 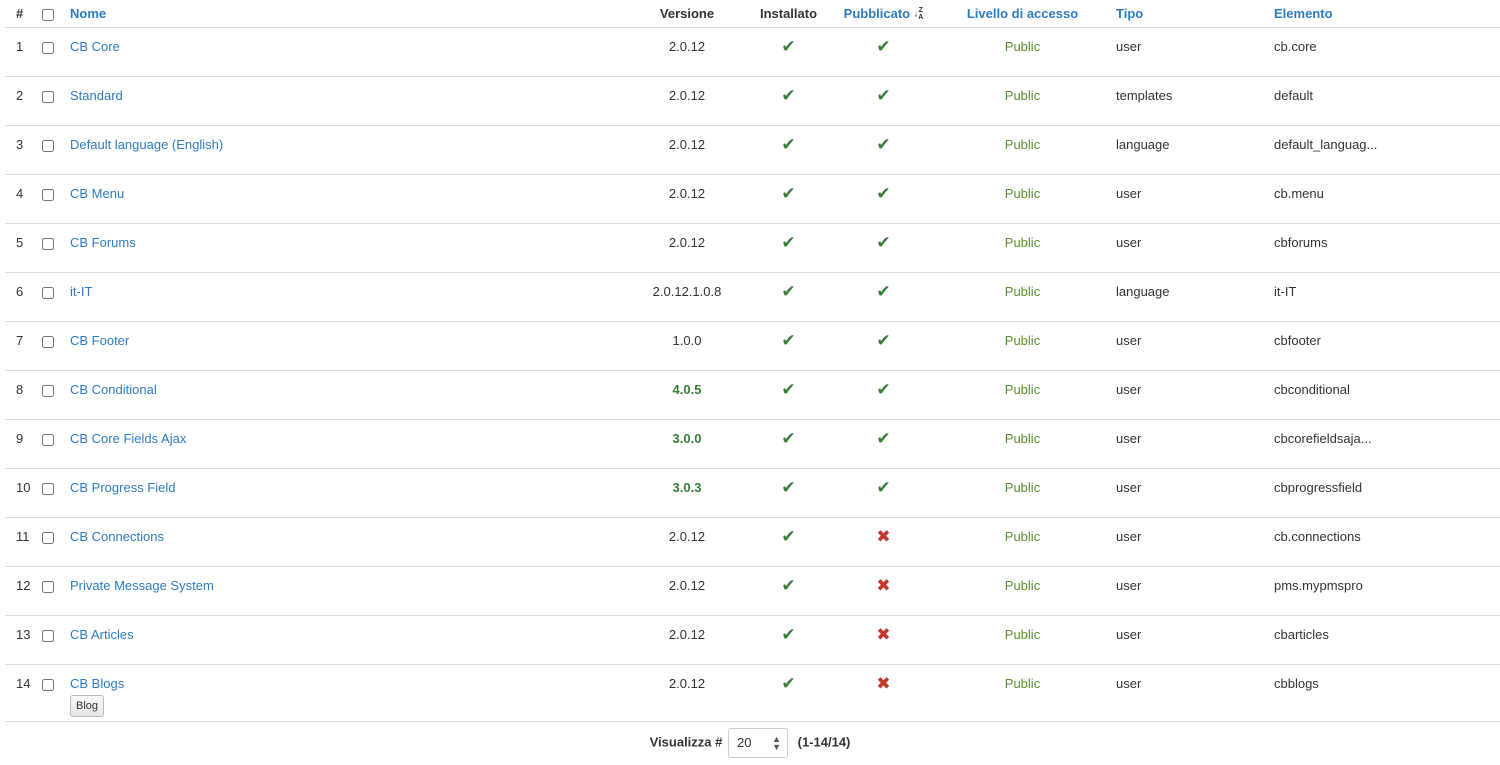 I want to click on row-name-link: CB Menu, so click(x=97, y=193).